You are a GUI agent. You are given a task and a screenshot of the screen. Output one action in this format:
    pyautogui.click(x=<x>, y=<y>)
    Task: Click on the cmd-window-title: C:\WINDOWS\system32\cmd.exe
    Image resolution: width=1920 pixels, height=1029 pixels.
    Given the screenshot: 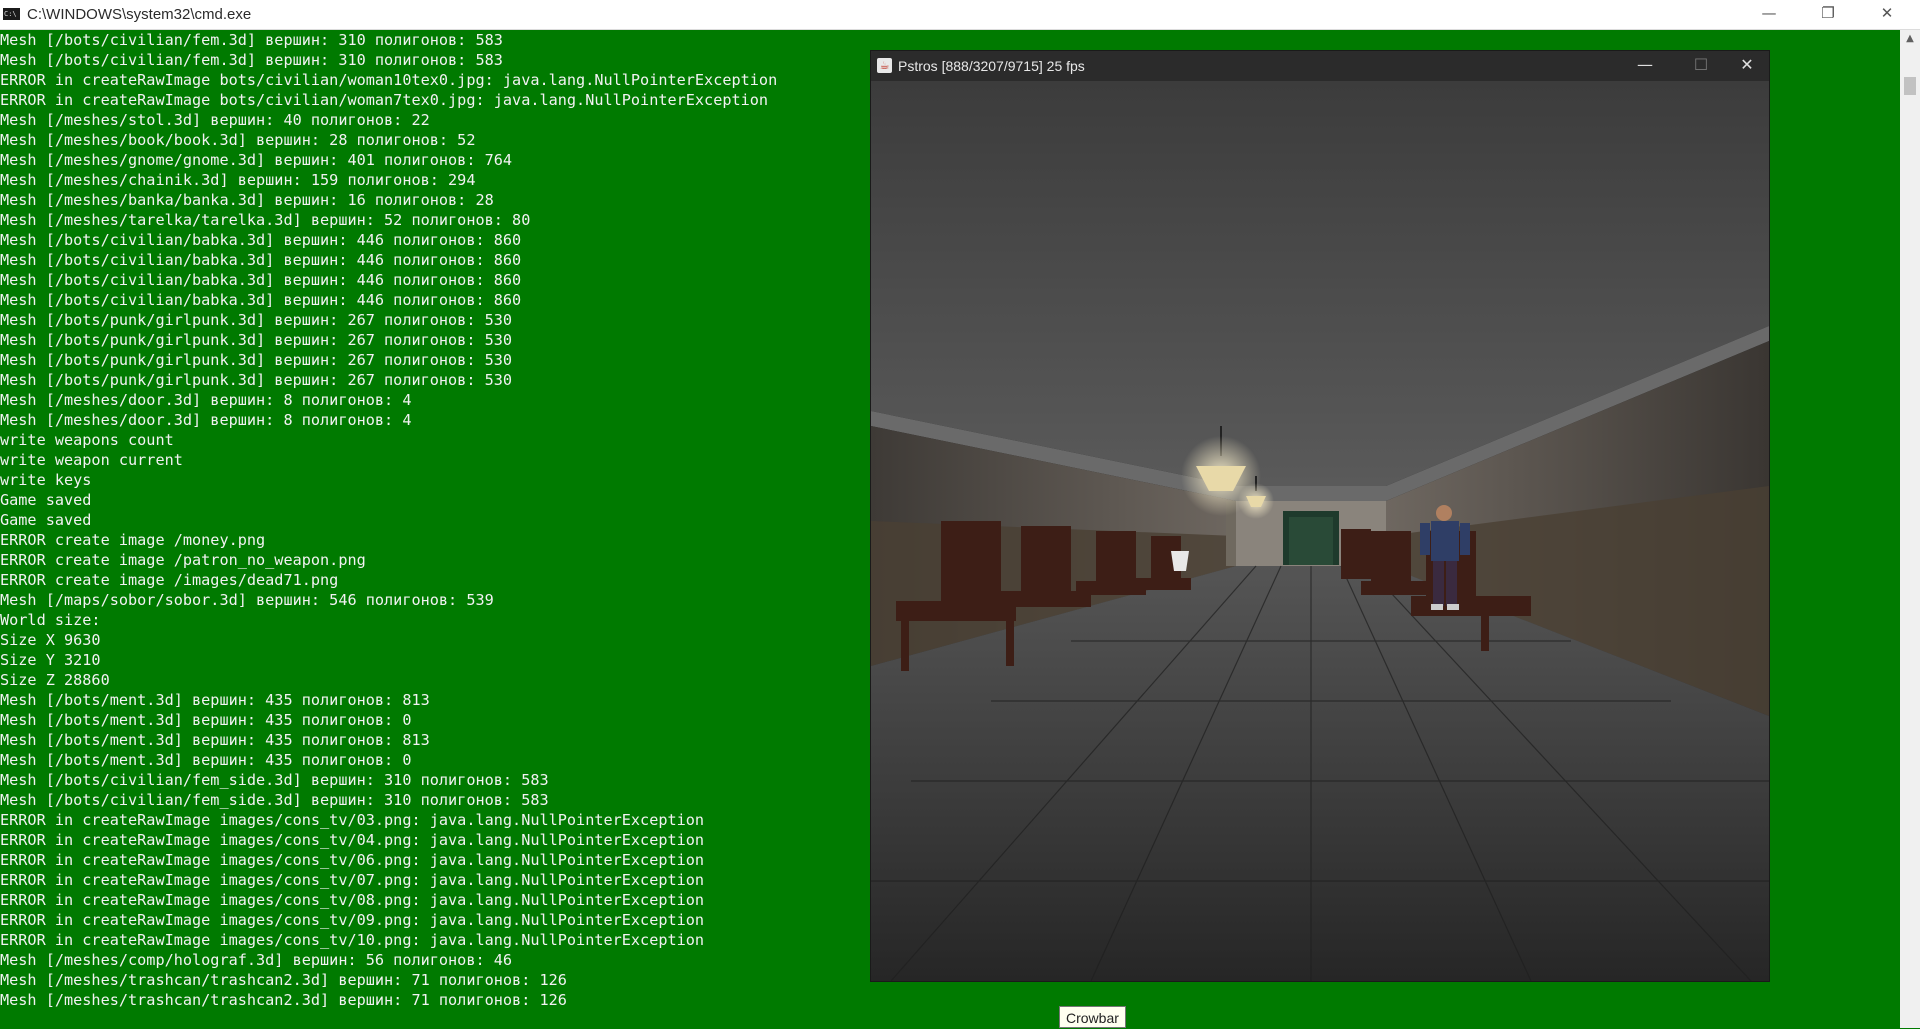 What is the action you would take?
    pyautogui.click(x=139, y=14)
    